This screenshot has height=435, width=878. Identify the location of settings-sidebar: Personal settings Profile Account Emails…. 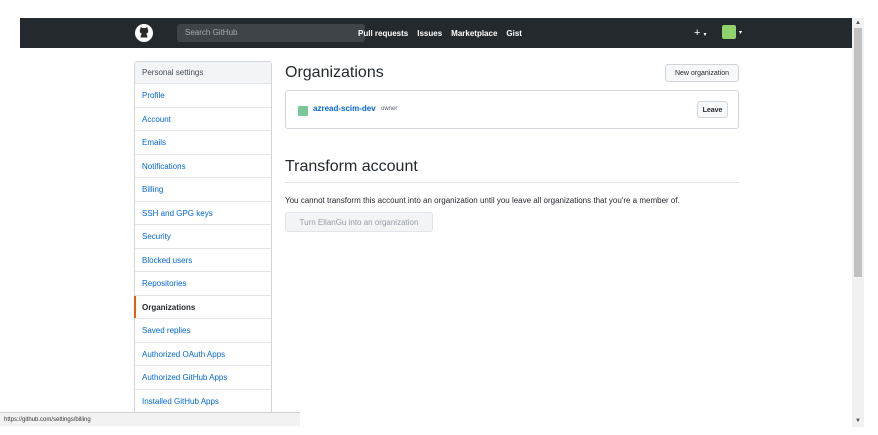
(203, 237).